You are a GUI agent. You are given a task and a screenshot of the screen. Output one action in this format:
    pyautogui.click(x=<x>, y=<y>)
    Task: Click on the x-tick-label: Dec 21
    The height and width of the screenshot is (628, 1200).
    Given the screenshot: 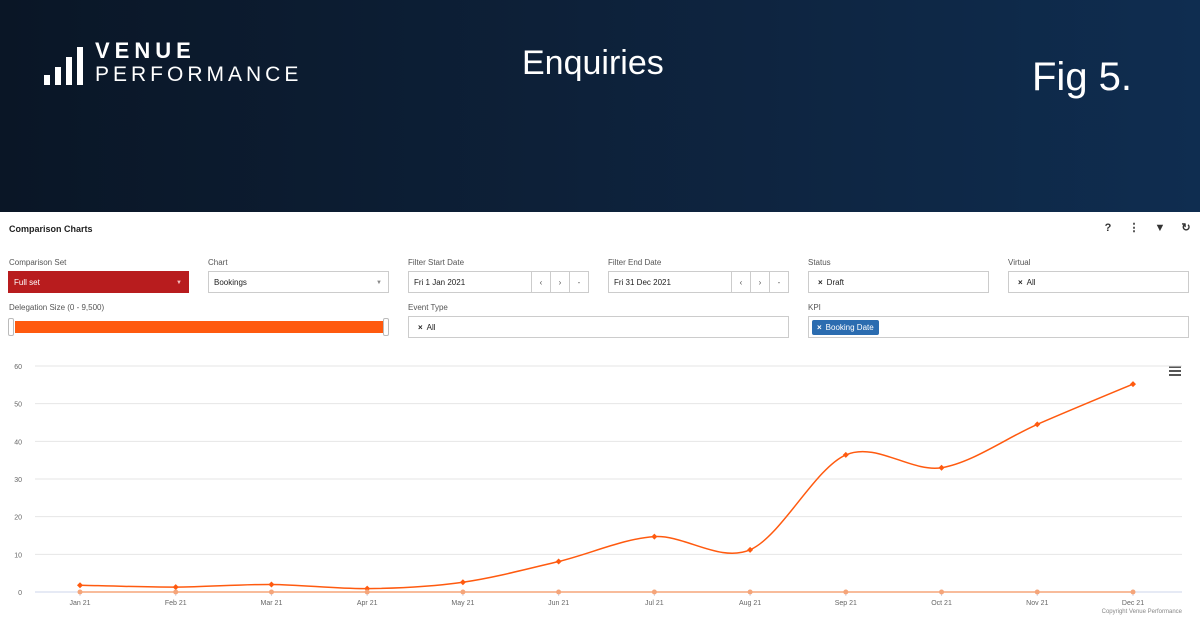 What is the action you would take?
    pyautogui.click(x=1133, y=603)
    